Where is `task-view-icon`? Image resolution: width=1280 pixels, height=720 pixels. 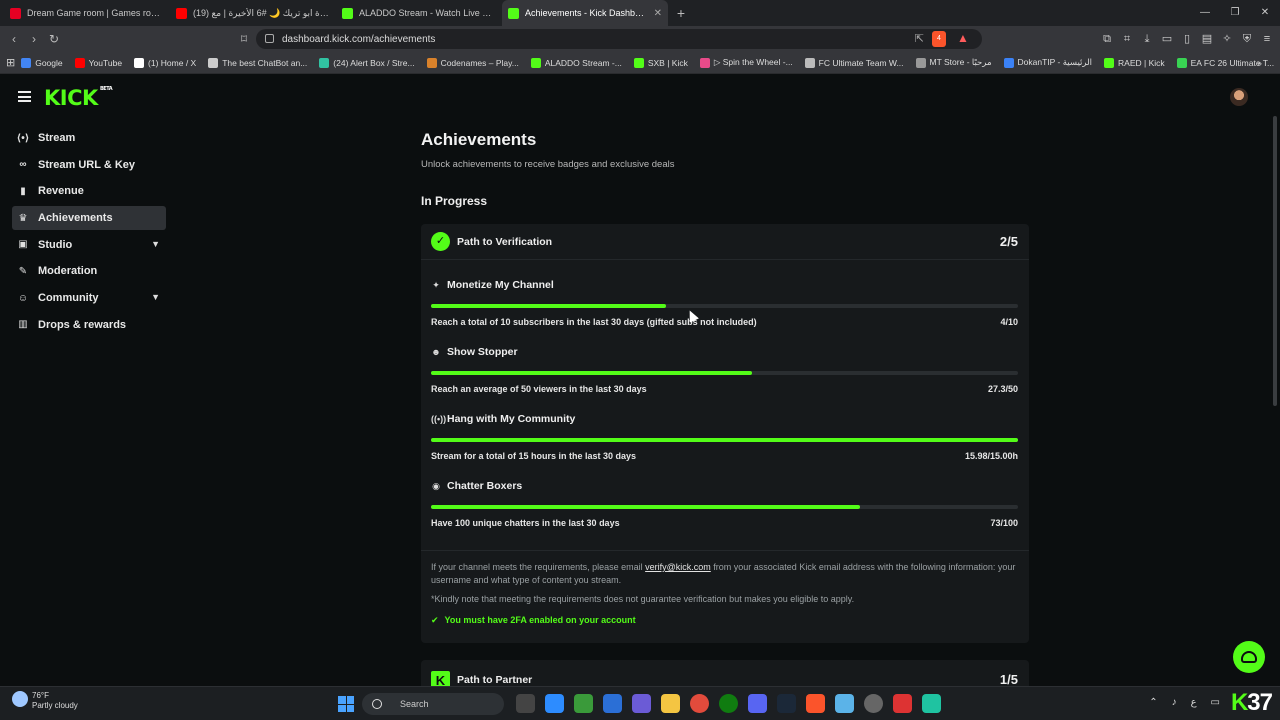 task-view-icon is located at coordinates (525, 703).